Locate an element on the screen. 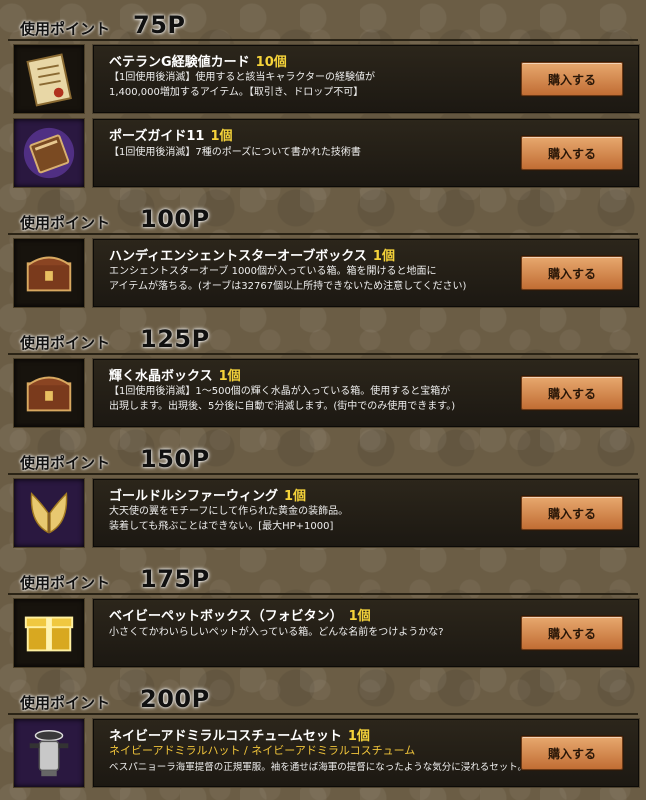  section-points: 75P is located at coordinates (159, 25).